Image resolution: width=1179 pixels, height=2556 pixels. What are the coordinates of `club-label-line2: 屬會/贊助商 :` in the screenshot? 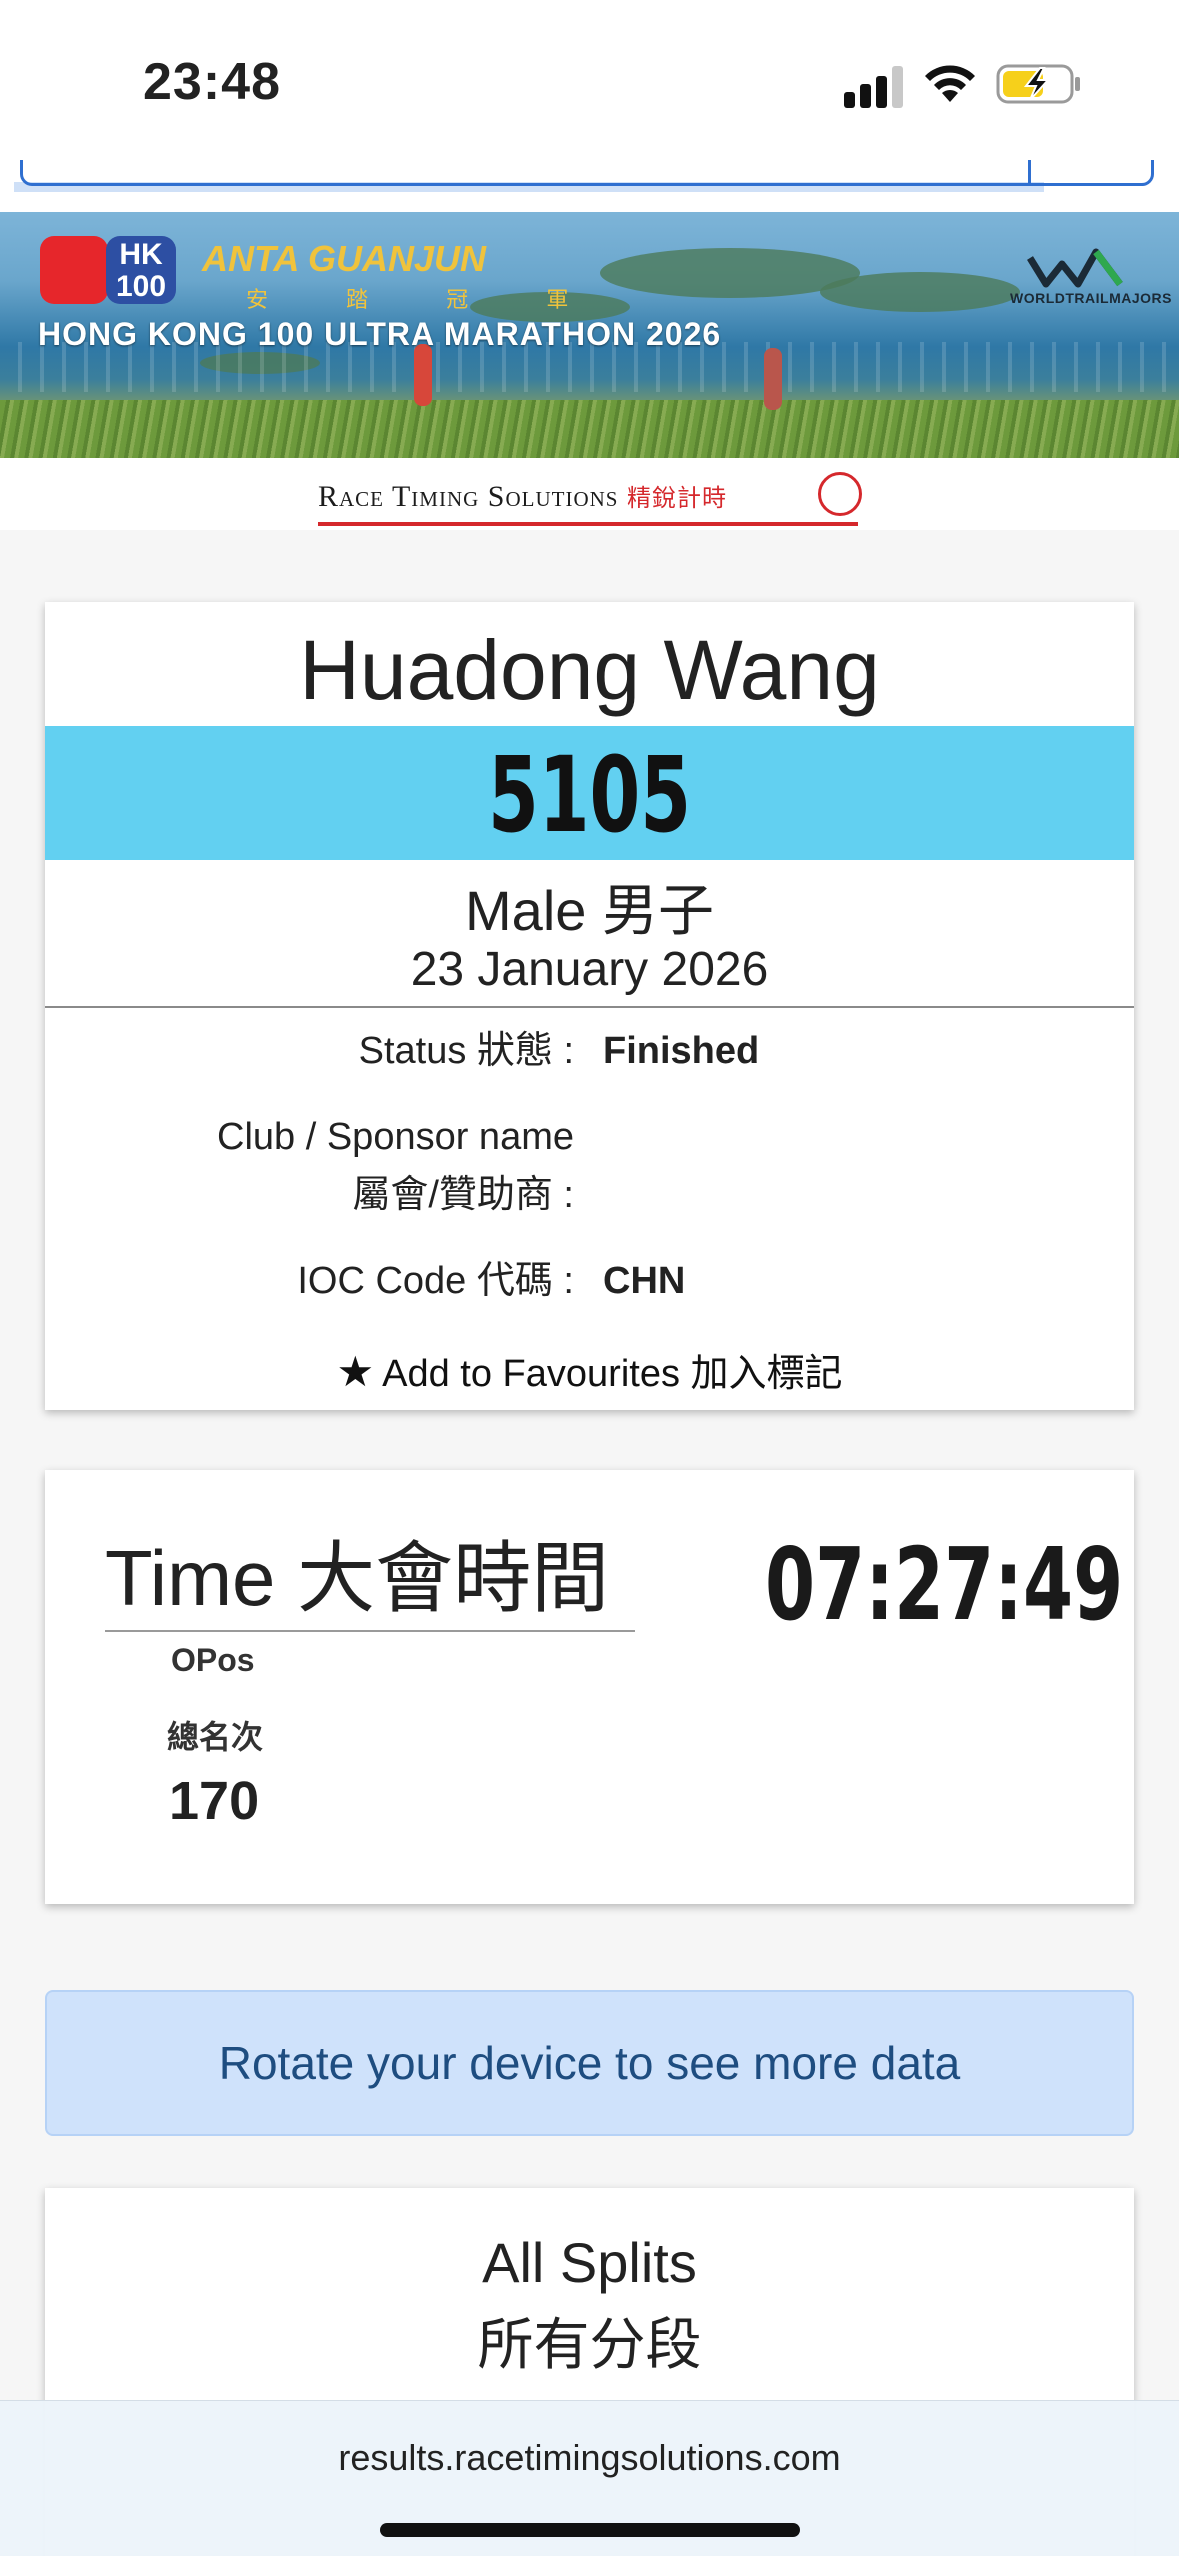 It's located at (463, 1195).